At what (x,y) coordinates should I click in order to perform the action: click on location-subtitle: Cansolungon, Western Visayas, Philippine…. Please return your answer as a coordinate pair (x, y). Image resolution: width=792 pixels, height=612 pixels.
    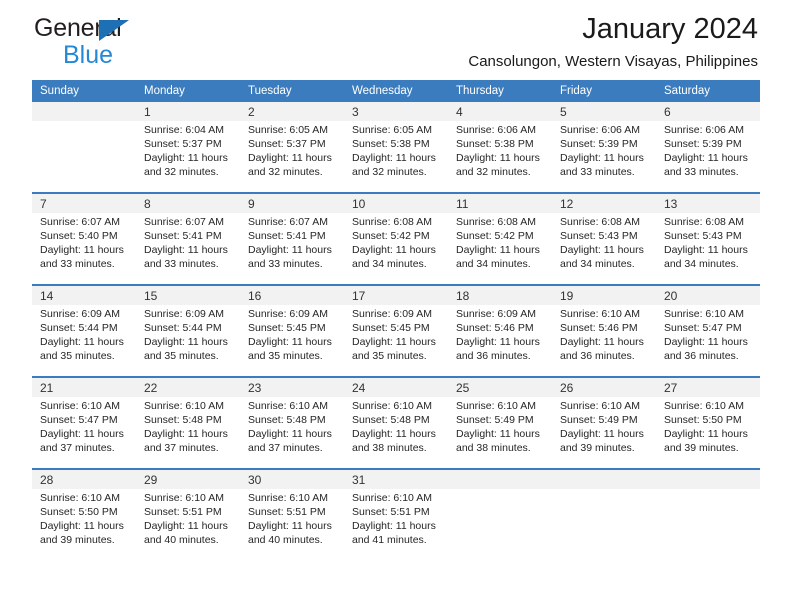
    Looking at the image, I should click on (613, 61).